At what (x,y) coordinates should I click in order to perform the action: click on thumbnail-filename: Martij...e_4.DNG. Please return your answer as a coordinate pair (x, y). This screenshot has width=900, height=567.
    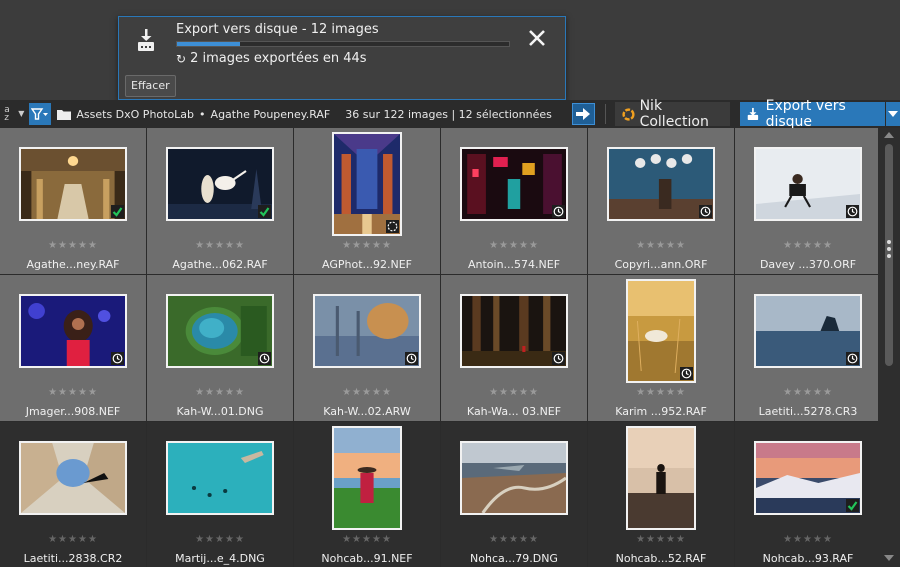
    Looking at the image, I should click on (220, 558).